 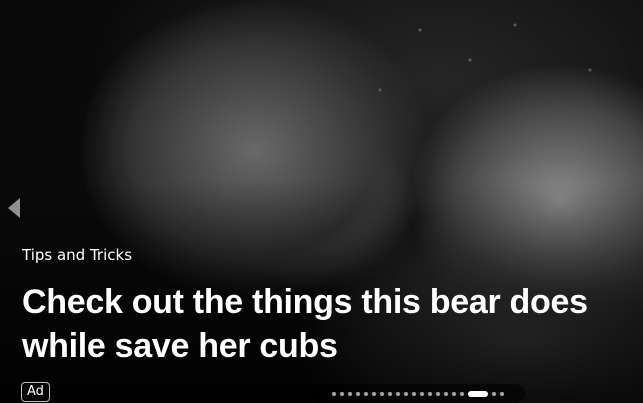 I want to click on ad-badge: Ad, so click(x=35, y=392).